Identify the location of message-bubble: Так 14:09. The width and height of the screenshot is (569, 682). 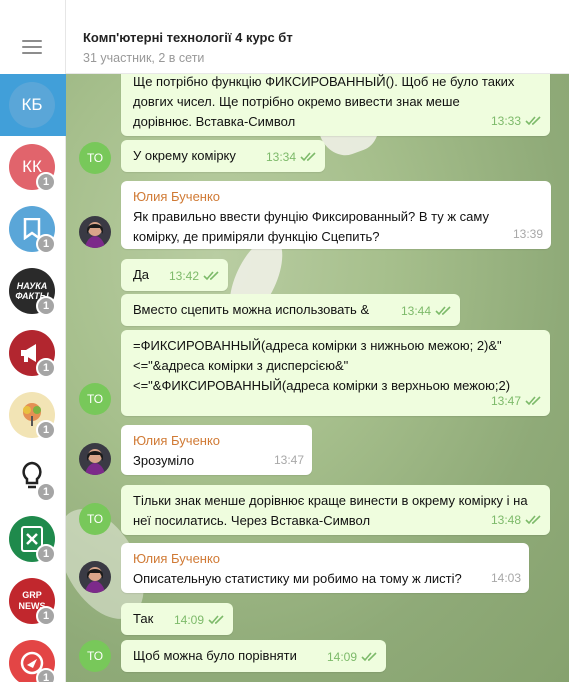
(177, 619).